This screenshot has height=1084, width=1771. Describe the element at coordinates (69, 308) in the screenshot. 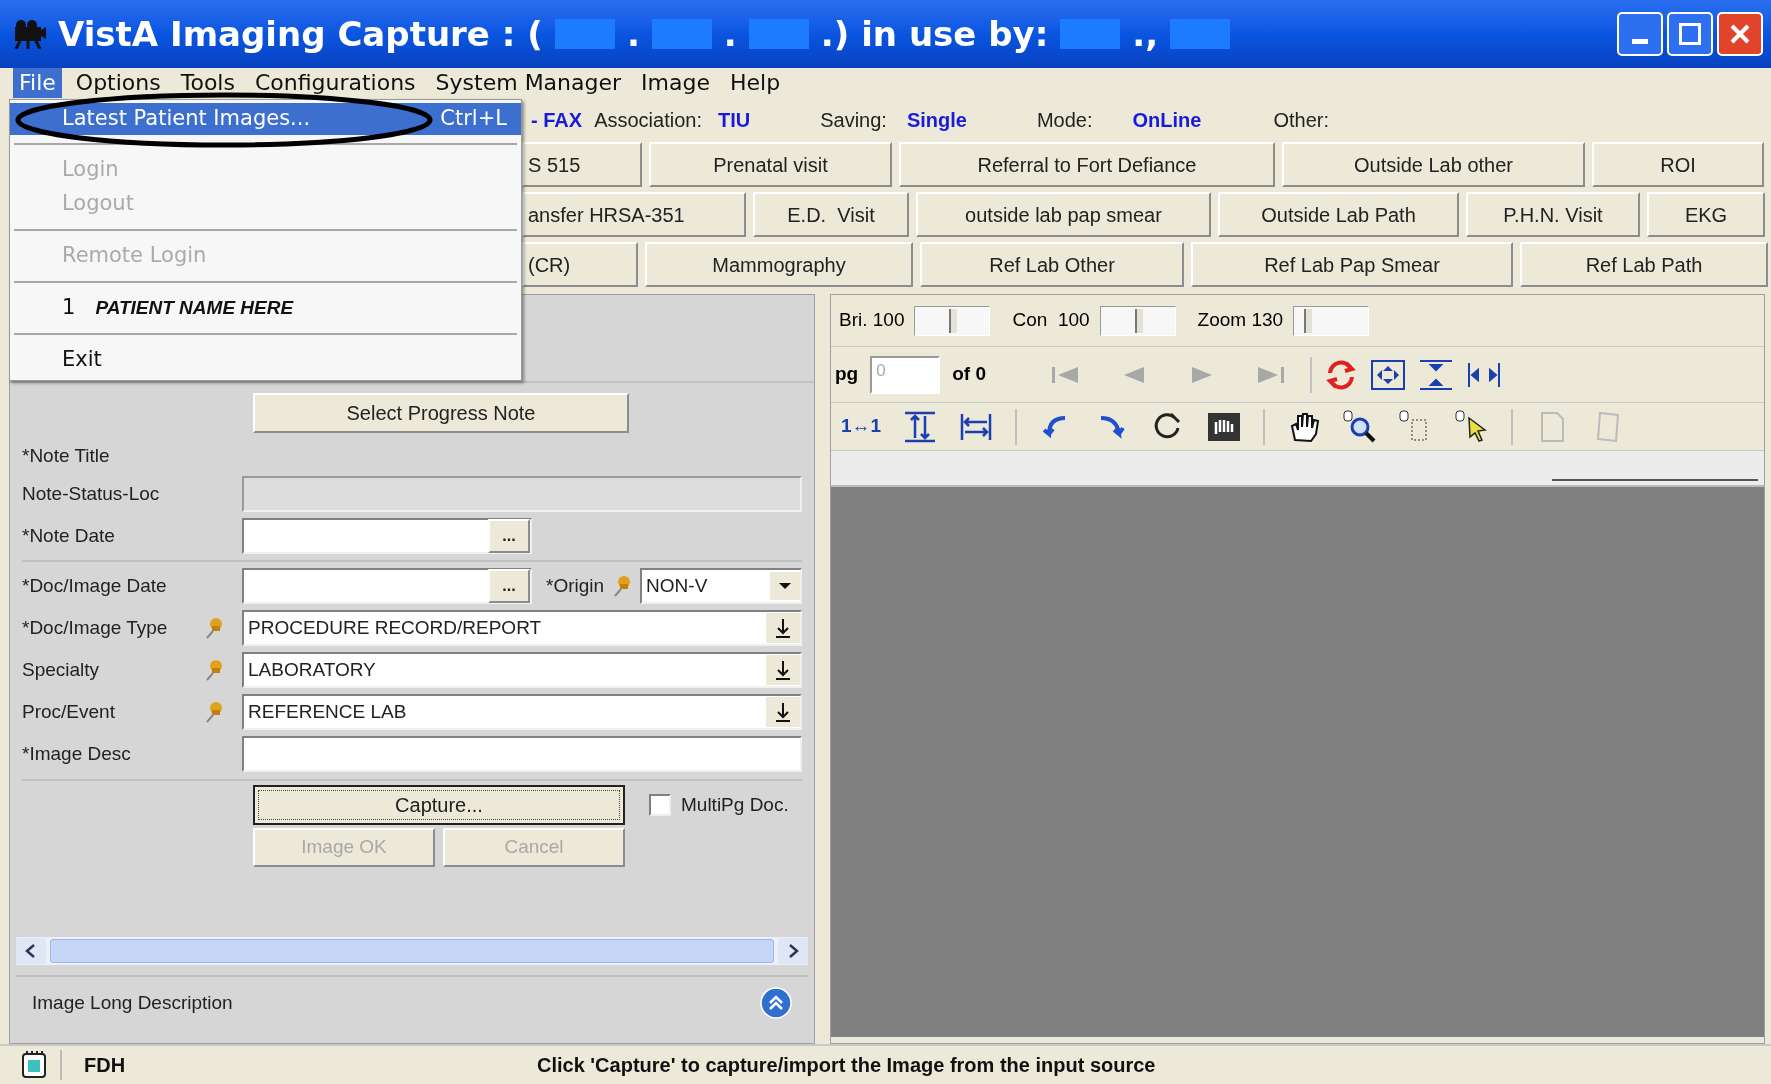

I see `menu-item-number: 1` at that location.